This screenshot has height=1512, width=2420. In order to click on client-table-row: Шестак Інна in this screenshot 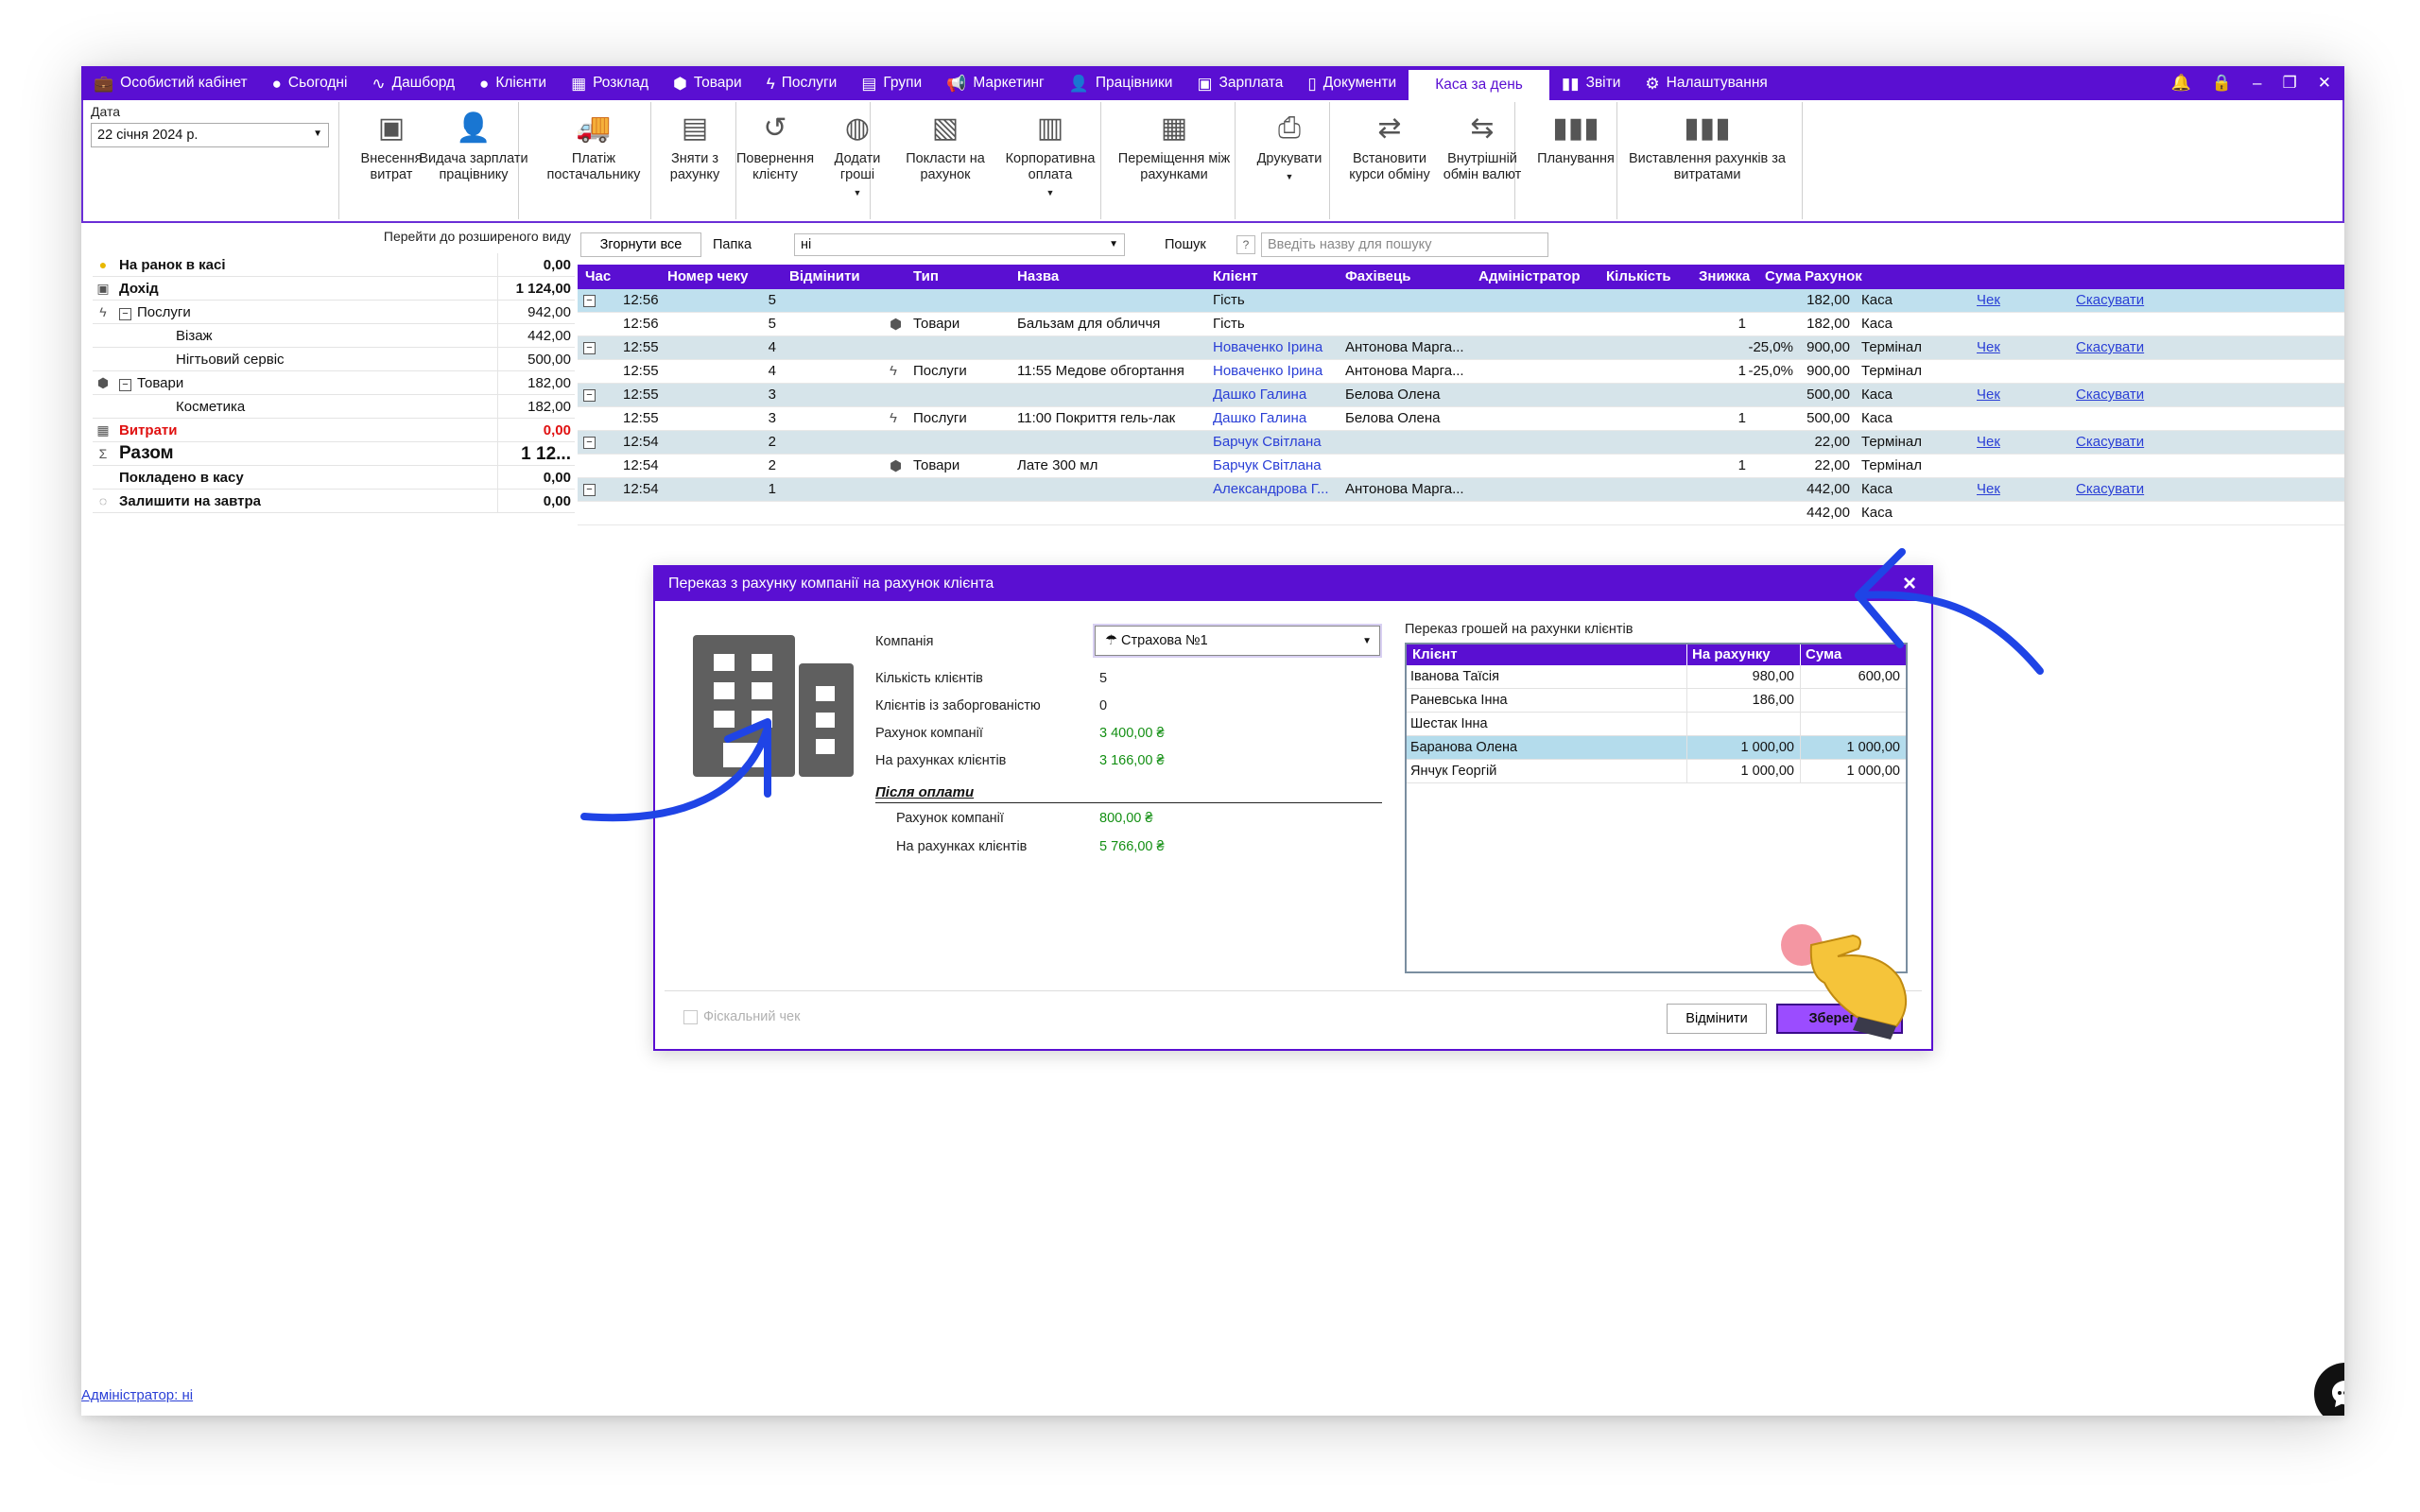, I will do `click(1656, 724)`.